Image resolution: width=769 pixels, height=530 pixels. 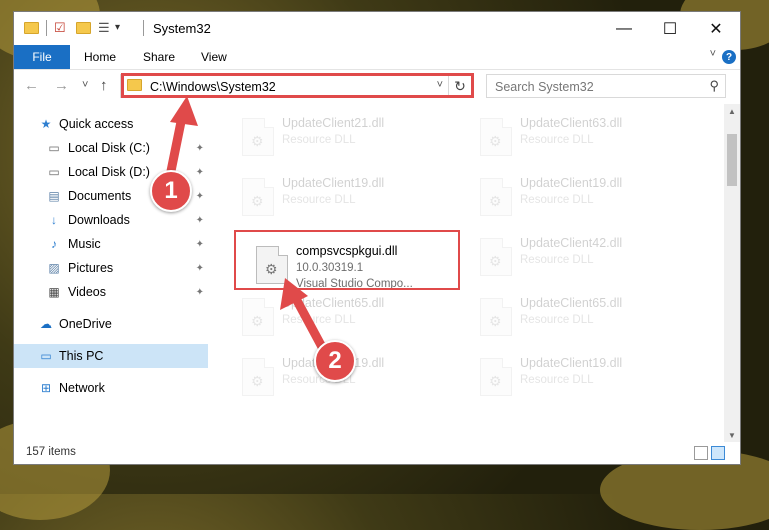 What do you see at coordinates (111, 220) in the screenshot?
I see `sidebar-item-downloads: ↓ Downloads ✦` at bounding box center [111, 220].